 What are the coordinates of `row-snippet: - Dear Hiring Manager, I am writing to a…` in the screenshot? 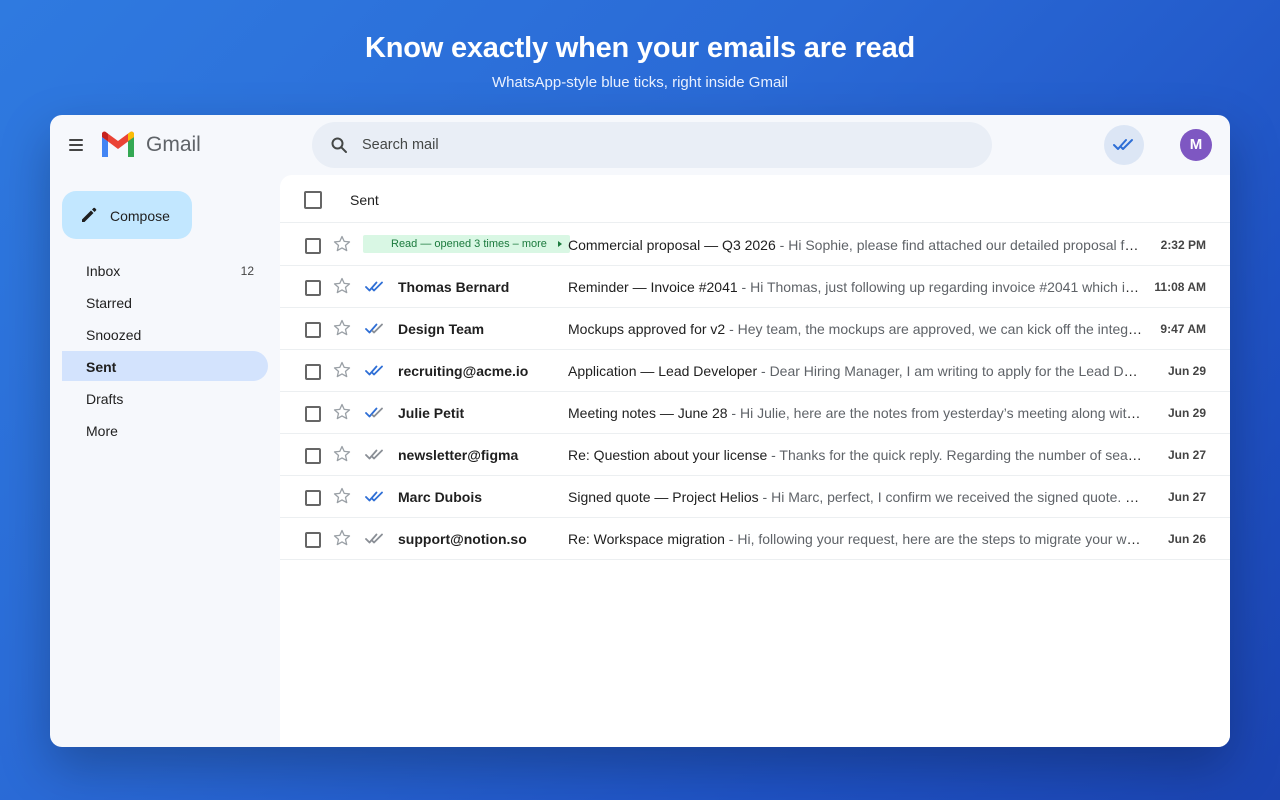 It's located at (952, 371).